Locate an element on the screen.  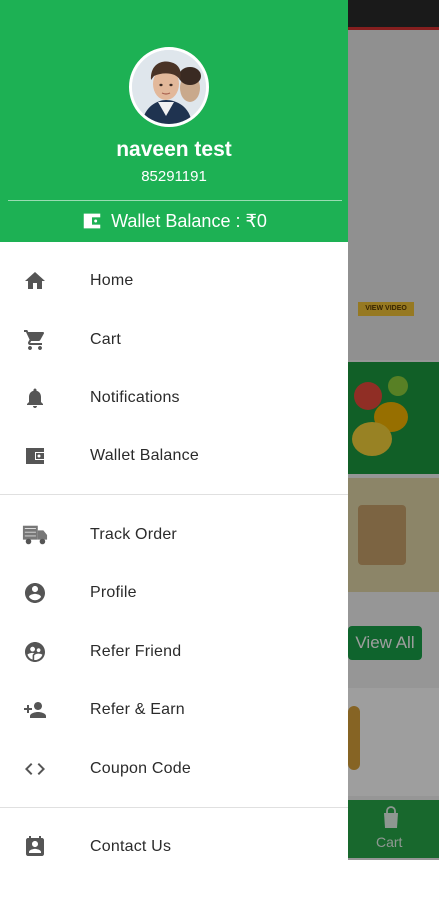
menu-item-refer-earn: Refer & Earn is located at coordinates (174, 710).